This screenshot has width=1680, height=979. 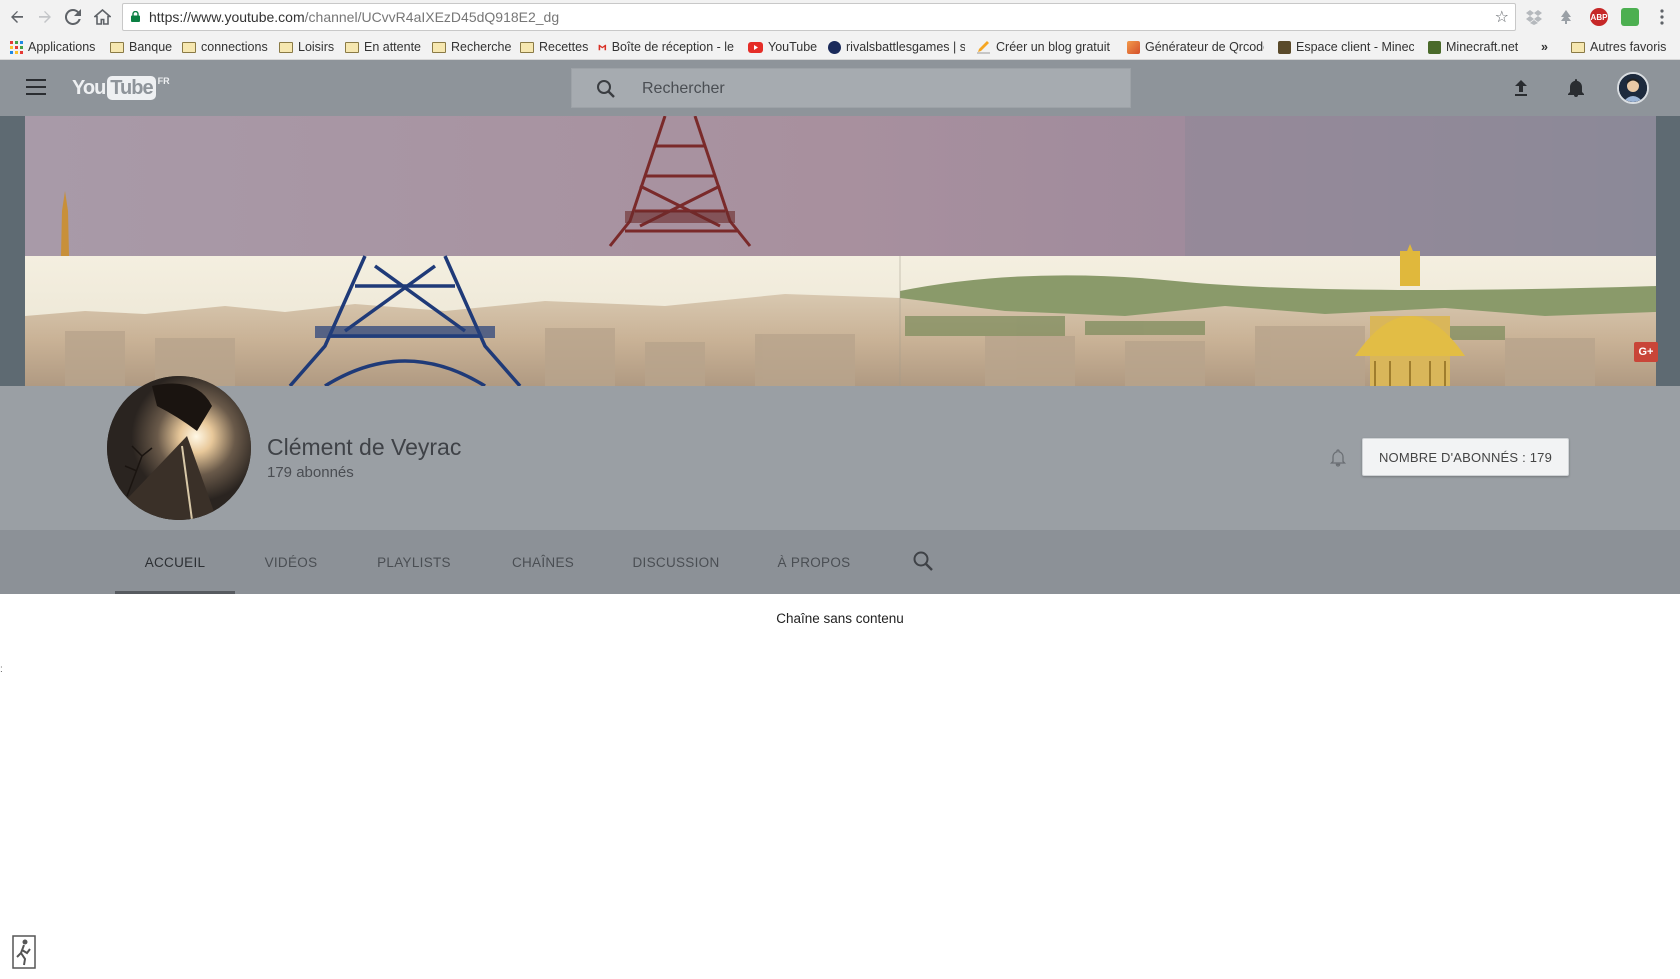 I want to click on bookmark-label: Recettes, so click(x=564, y=47).